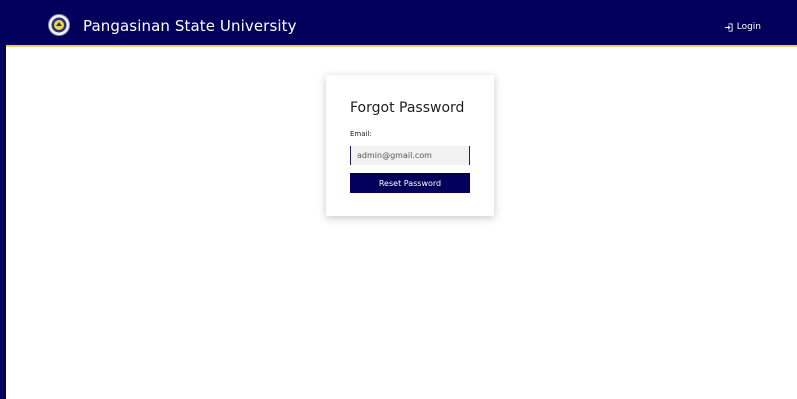 The height and width of the screenshot is (399, 797). What do you see at coordinates (748, 27) in the screenshot?
I see `login-label: Login` at bounding box center [748, 27].